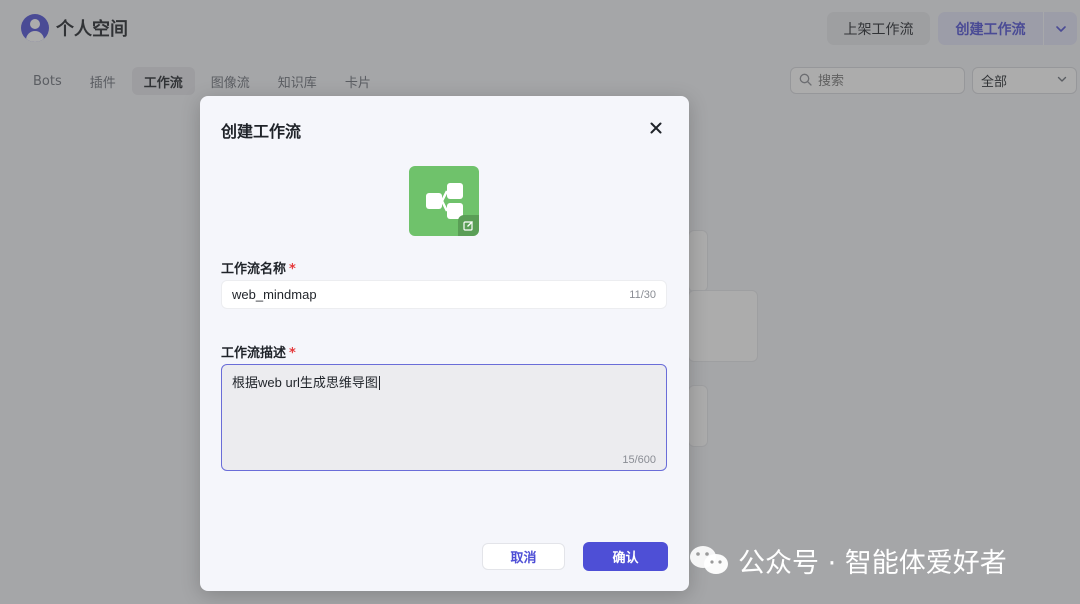  I want to click on workflow-icon, so click(444, 201).